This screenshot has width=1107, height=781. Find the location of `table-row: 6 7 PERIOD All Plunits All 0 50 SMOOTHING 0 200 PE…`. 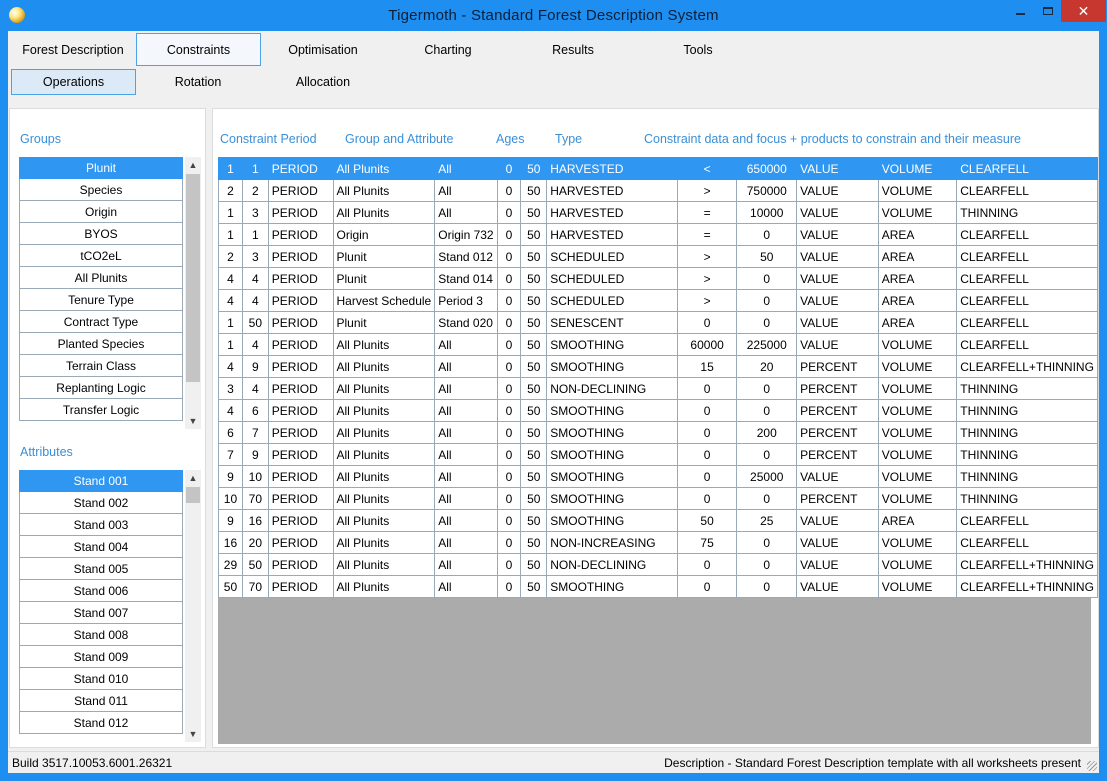

table-row: 6 7 PERIOD All Plunits All 0 50 SMOOTHING 0 200 PE… is located at coordinates (658, 432).